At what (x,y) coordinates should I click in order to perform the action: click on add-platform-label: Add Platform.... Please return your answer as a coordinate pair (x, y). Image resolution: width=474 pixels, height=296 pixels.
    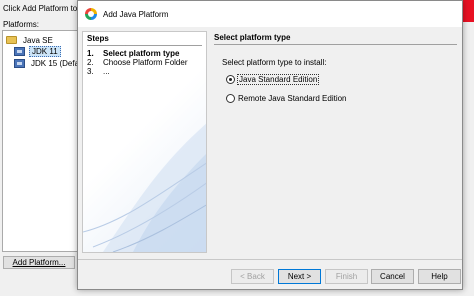
    Looking at the image, I should click on (39, 262).